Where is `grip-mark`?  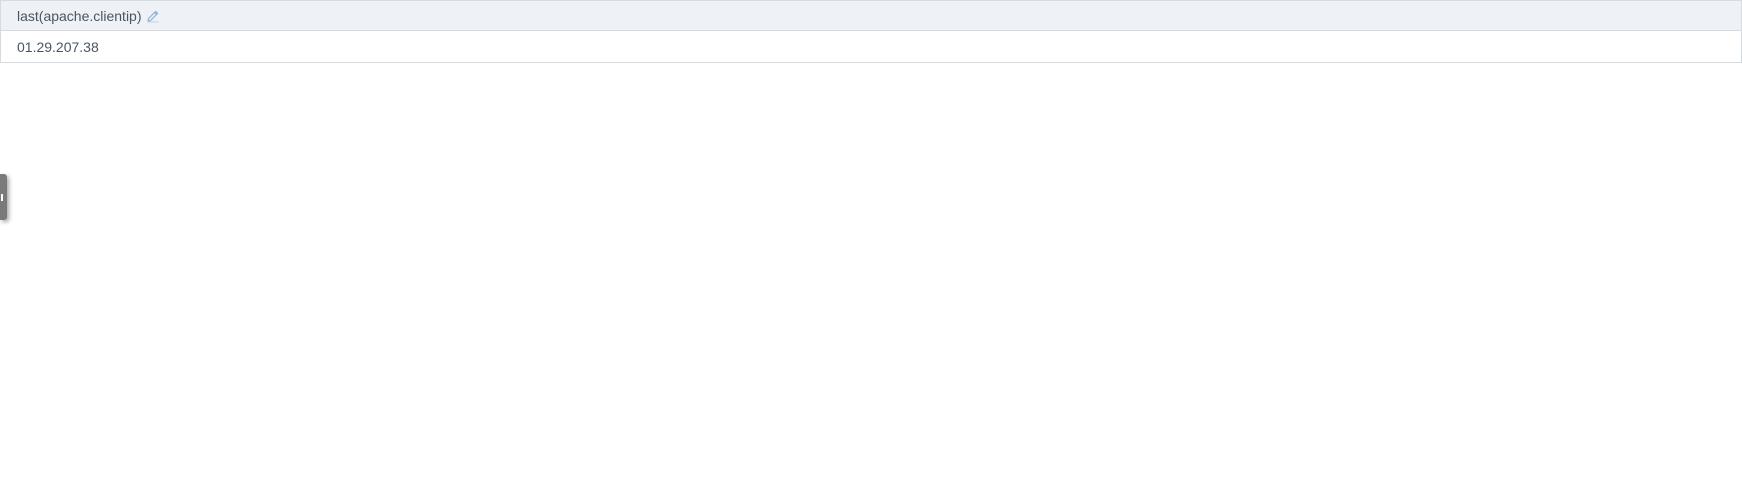 grip-mark is located at coordinates (2, 197).